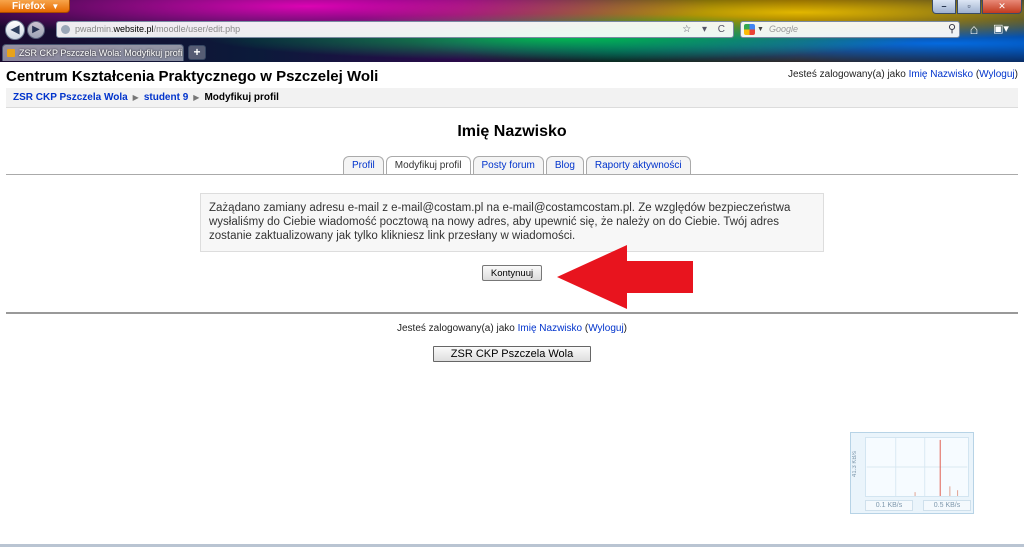  I want to click on tab-blog: Blog, so click(564, 165).